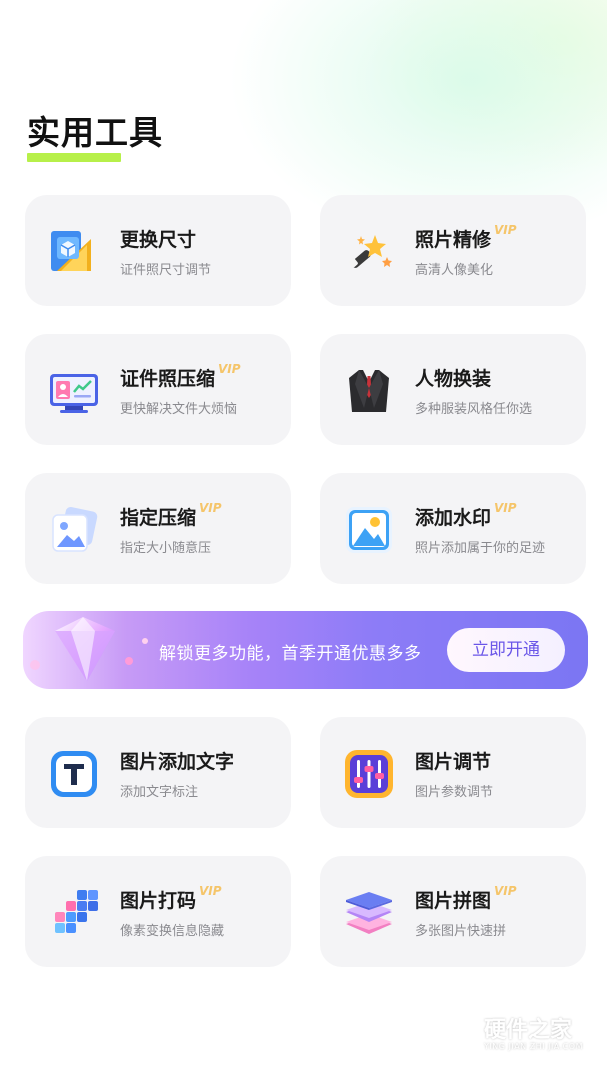  I want to click on tool-name: 指定压缩, so click(158, 518).